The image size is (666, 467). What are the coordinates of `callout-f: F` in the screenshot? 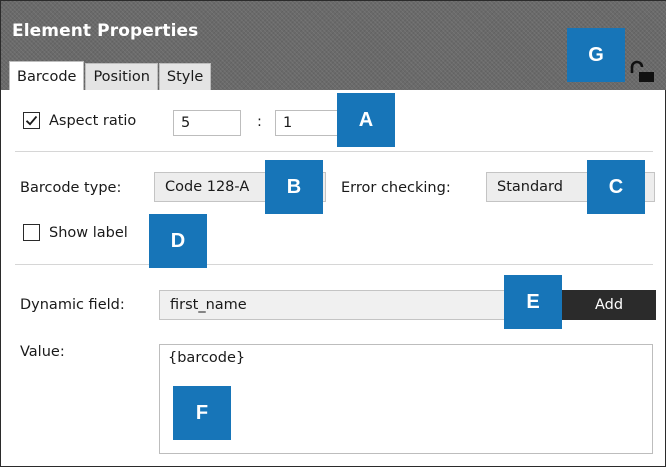 It's located at (202, 413).